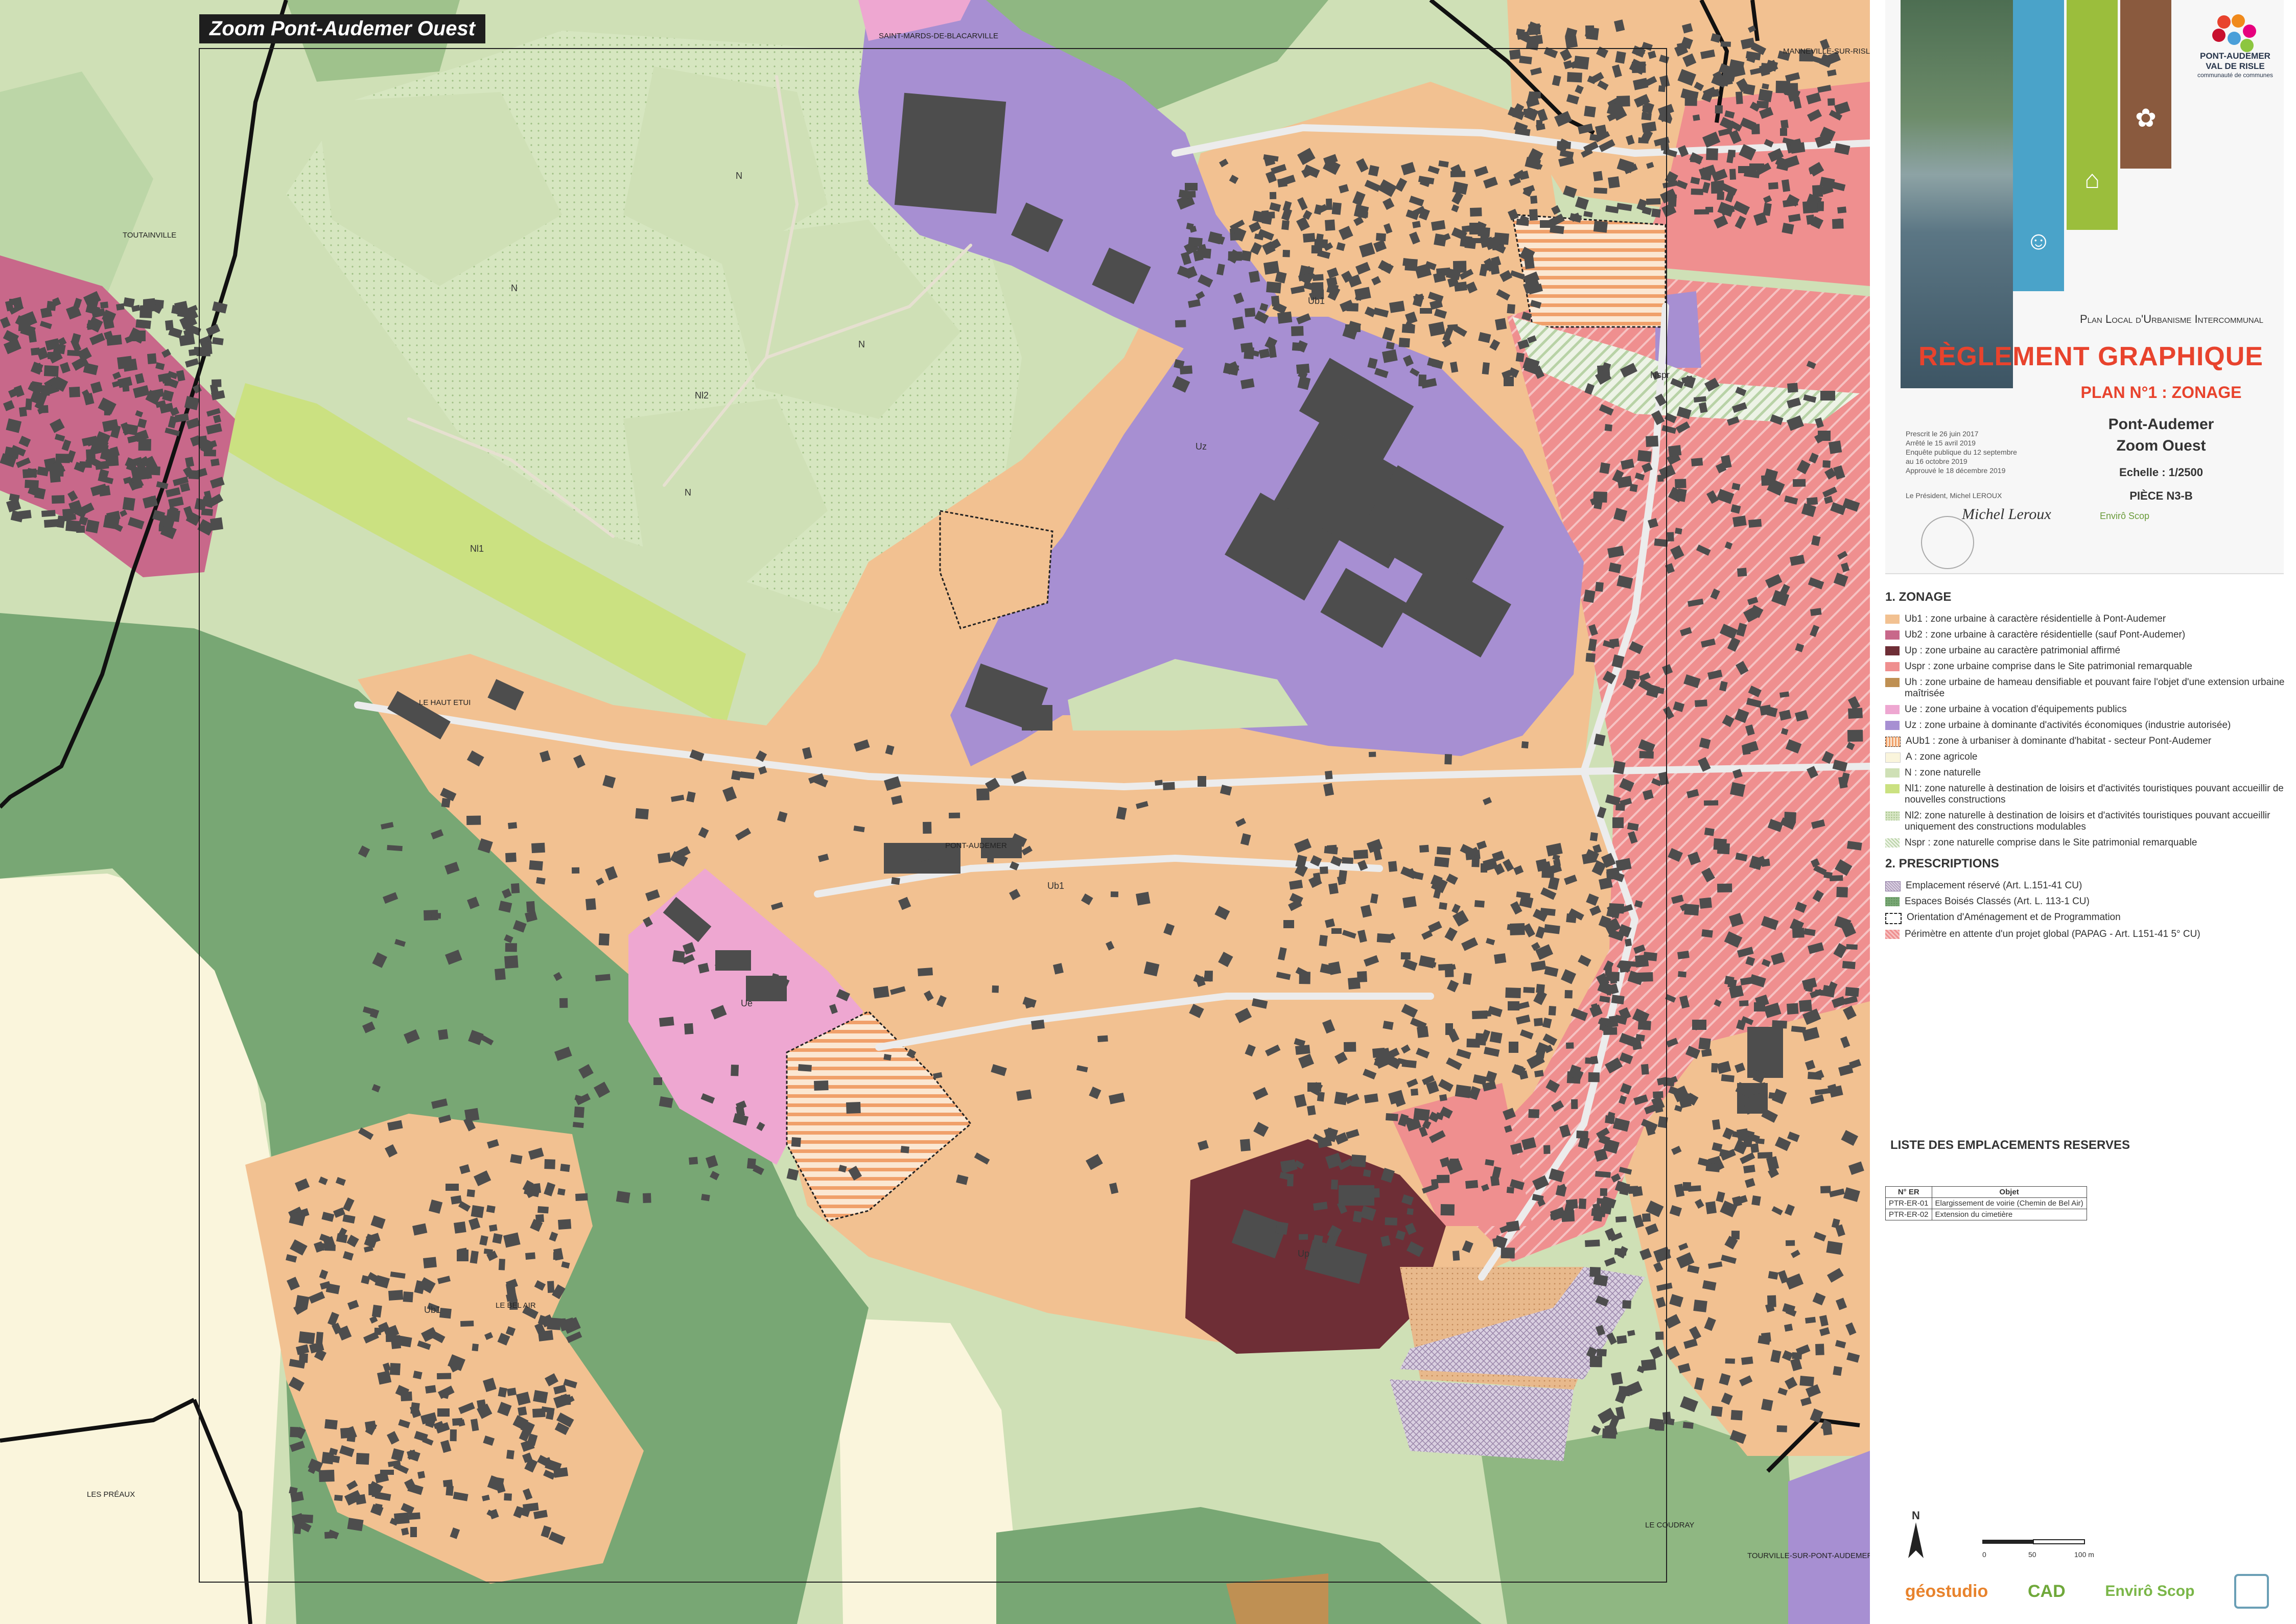  Describe the element at coordinates (2092, 179) in the screenshot. I see `building-icon: ⌂` at that location.